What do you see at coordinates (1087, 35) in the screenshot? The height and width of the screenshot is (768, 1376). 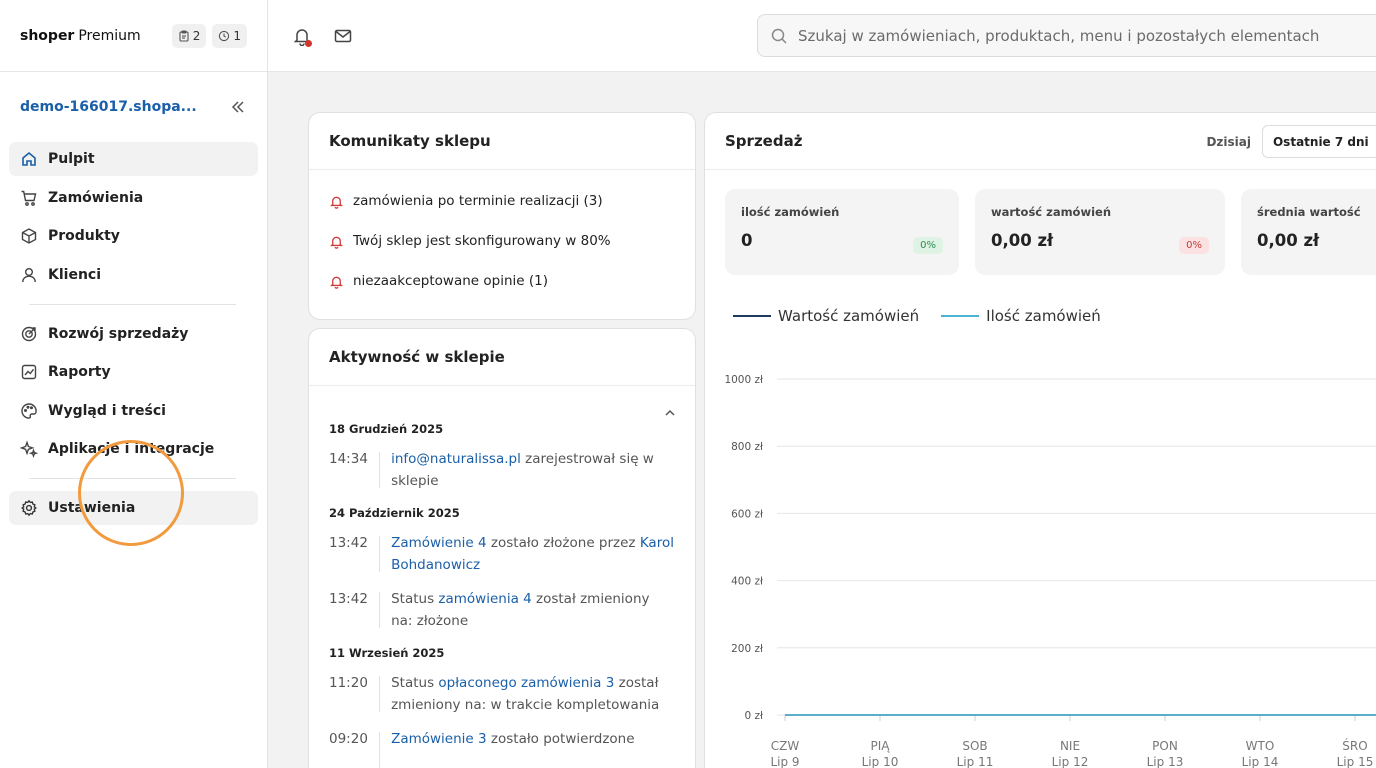 I see `search-input` at bounding box center [1087, 35].